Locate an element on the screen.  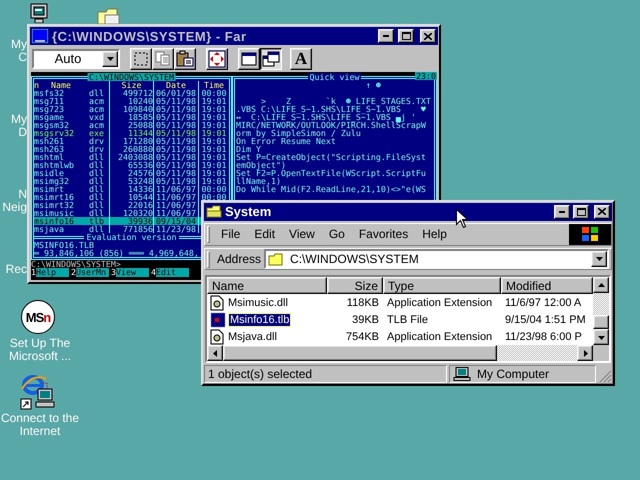
file-name: msidle is located at coordinates (61, 173).